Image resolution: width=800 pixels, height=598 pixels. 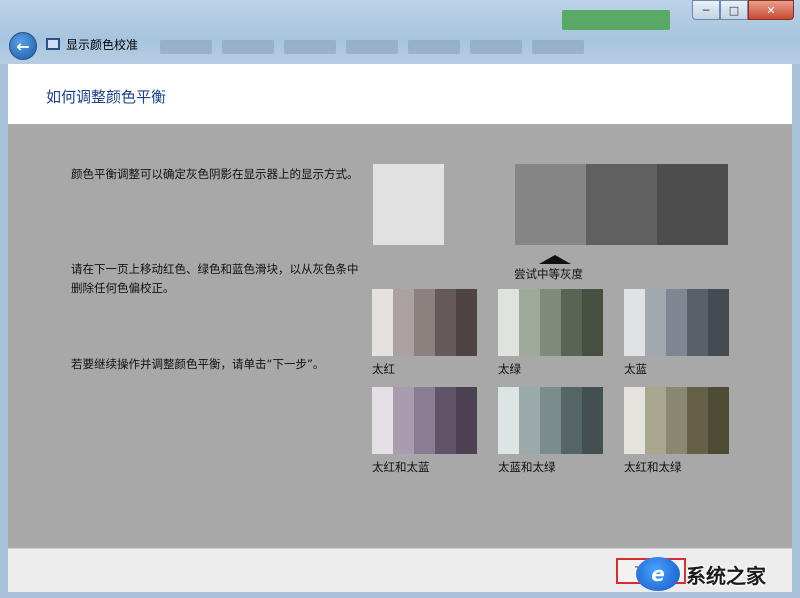 What do you see at coordinates (726, 575) in the screenshot?
I see `watermark-text: 系统之家` at bounding box center [726, 575].